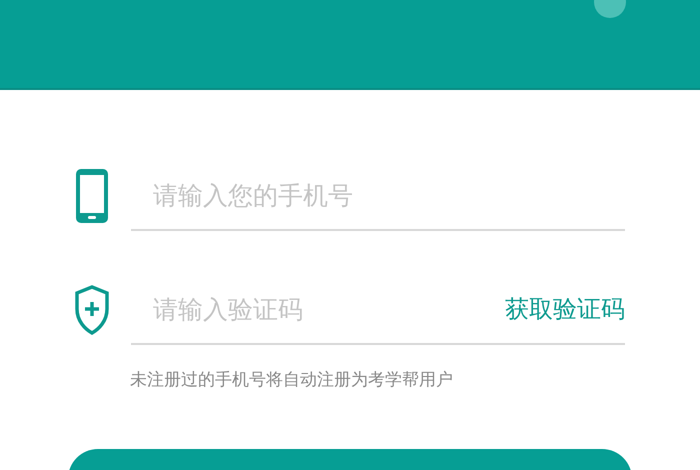 The image size is (700, 470). Describe the element at coordinates (292, 380) in the screenshot. I see `hint-text: 未注册过的手机号将自动注册为考学帮用户` at that location.